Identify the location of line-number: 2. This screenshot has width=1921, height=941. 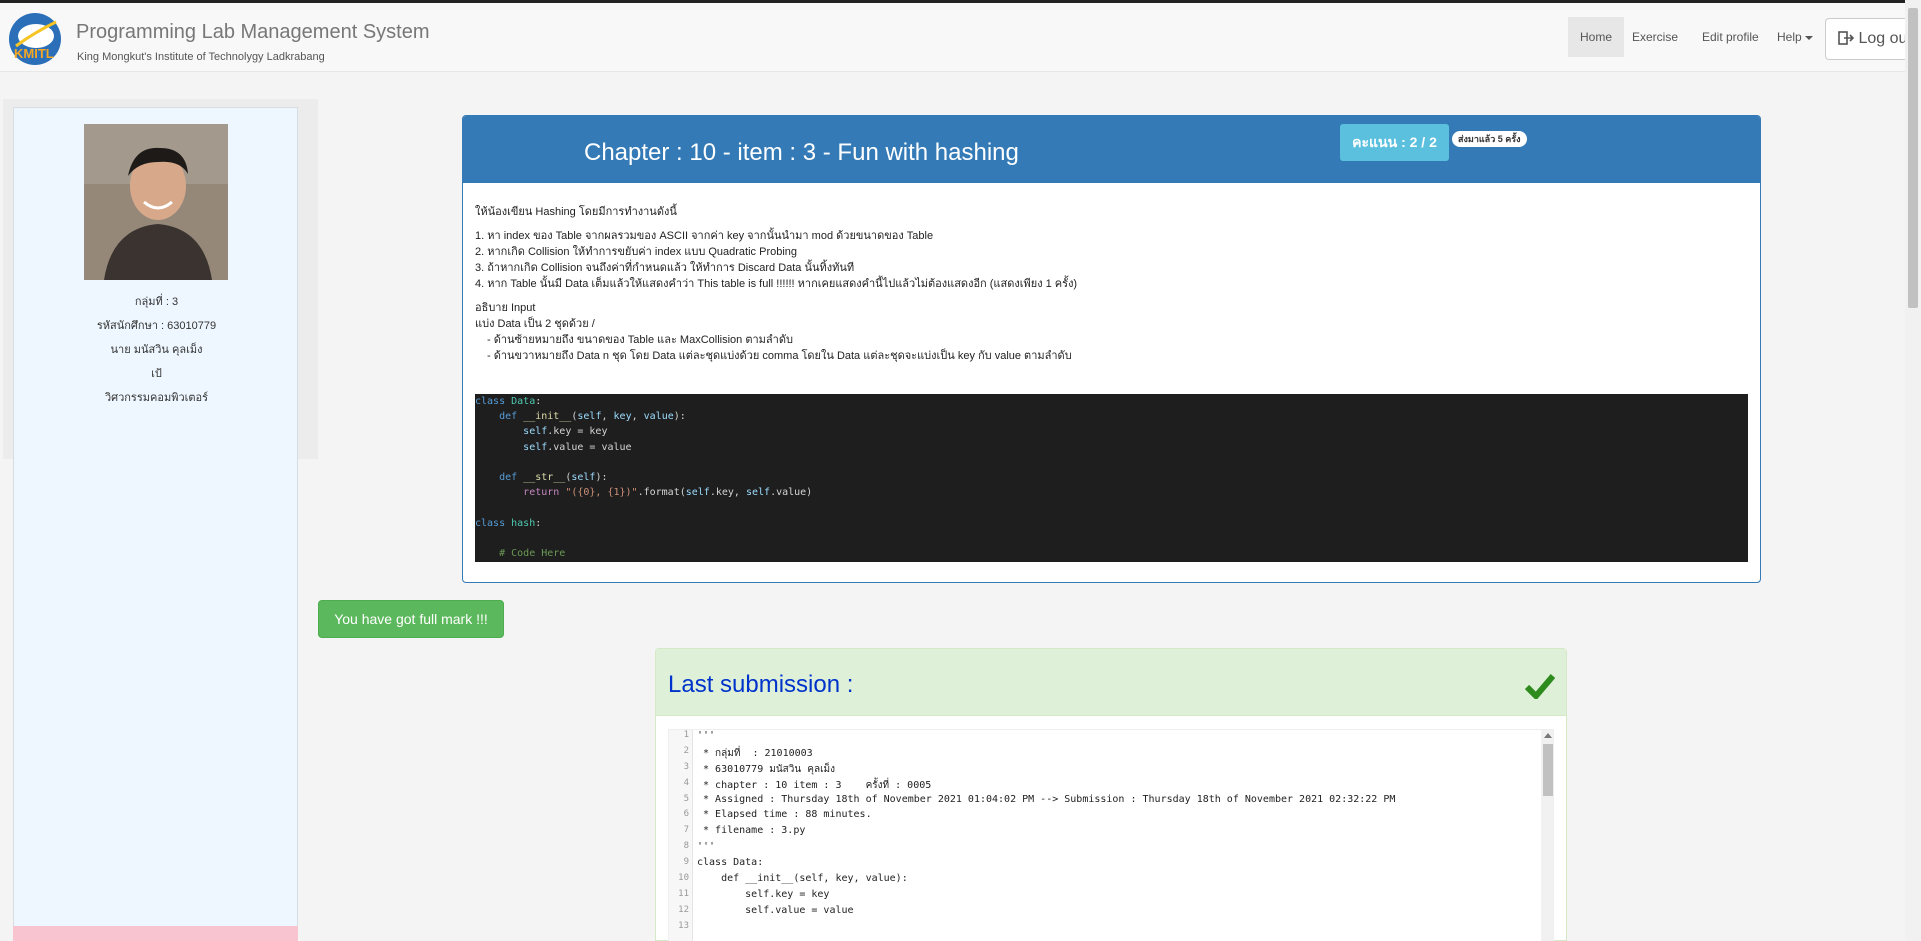
(686, 750).